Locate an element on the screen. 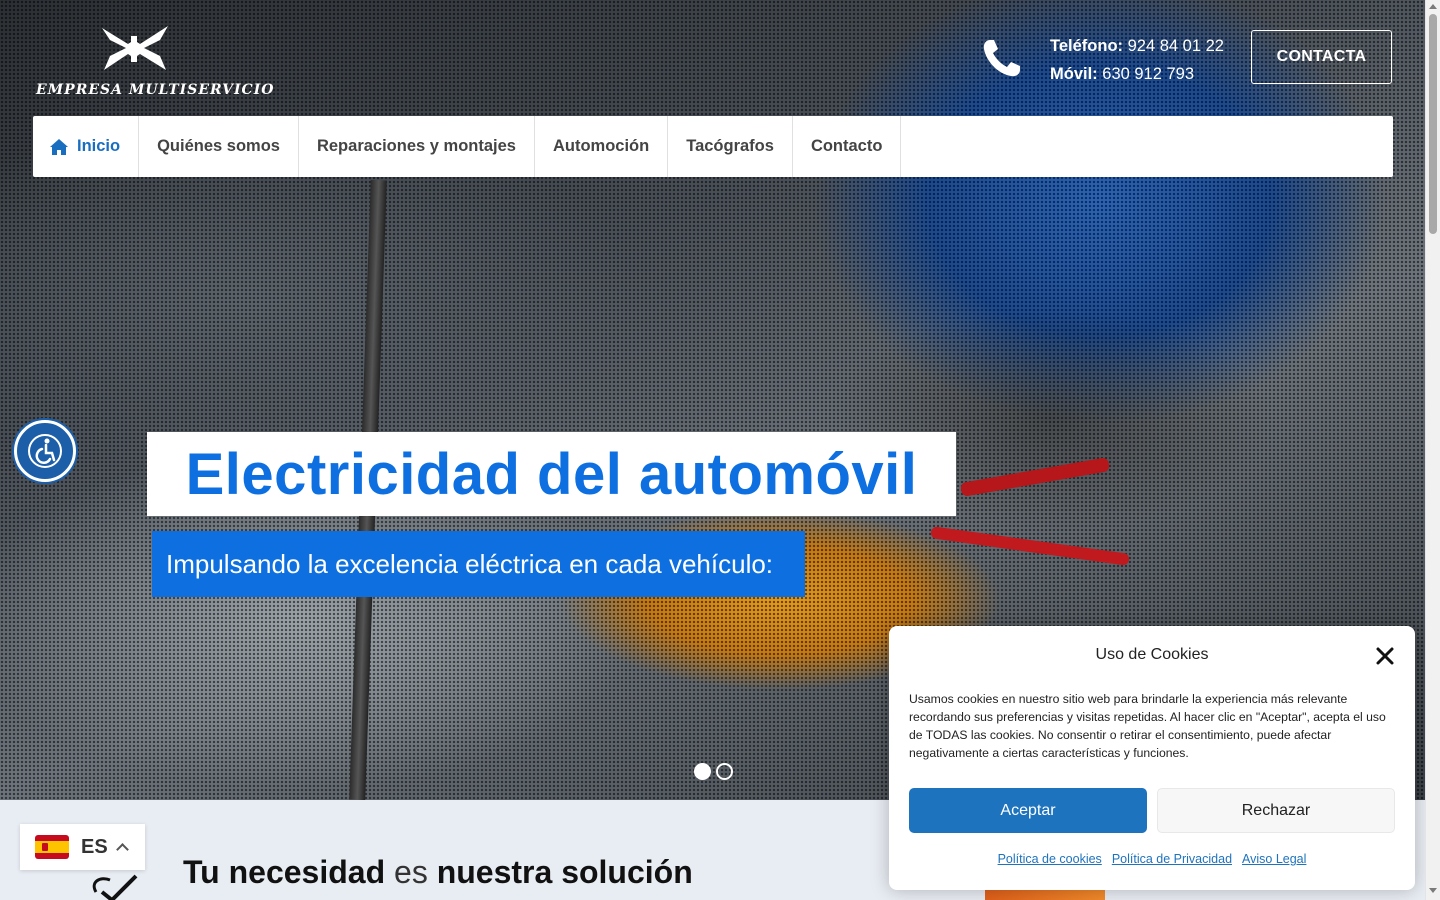 The image size is (1440, 900). nav-item-inicio: Inicio is located at coordinates (86, 146).